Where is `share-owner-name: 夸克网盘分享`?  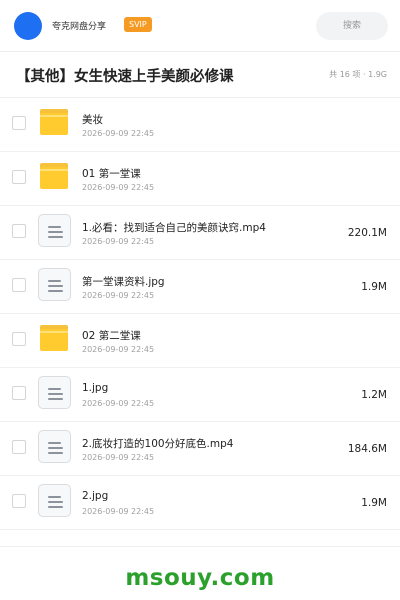 share-owner-name: 夸克网盘分享 is located at coordinates (79, 27).